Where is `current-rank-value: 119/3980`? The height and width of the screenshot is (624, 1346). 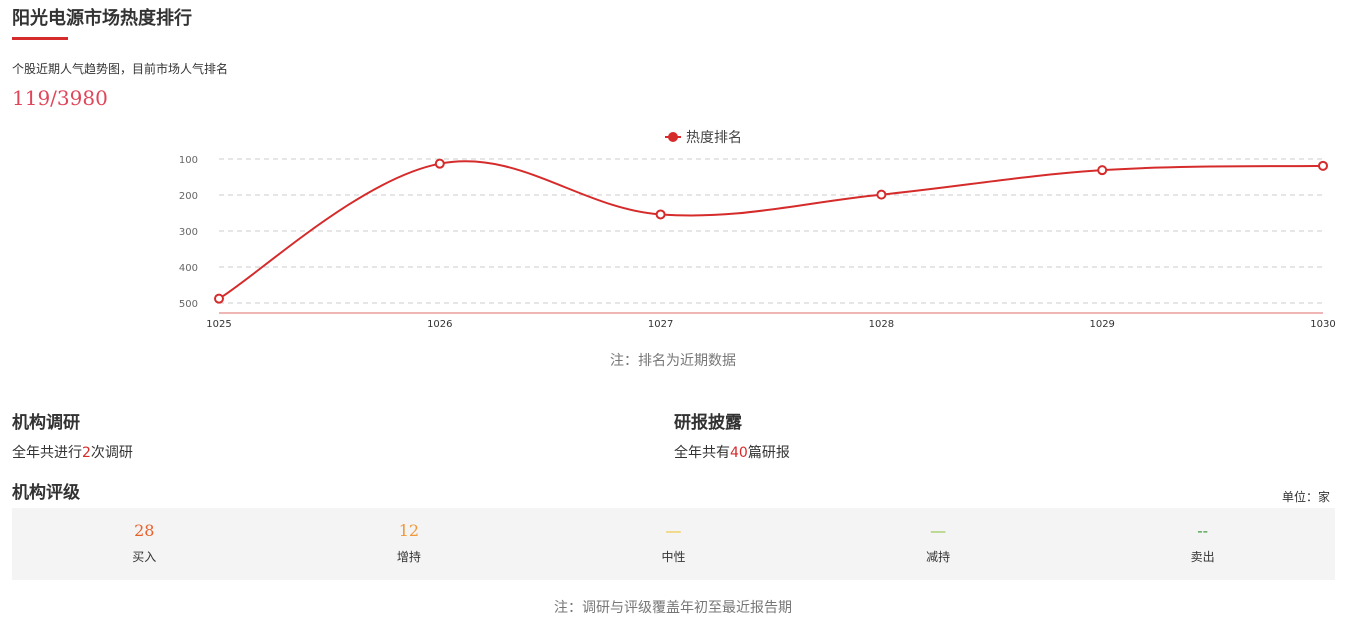
current-rank-value: 119/3980 is located at coordinates (60, 98).